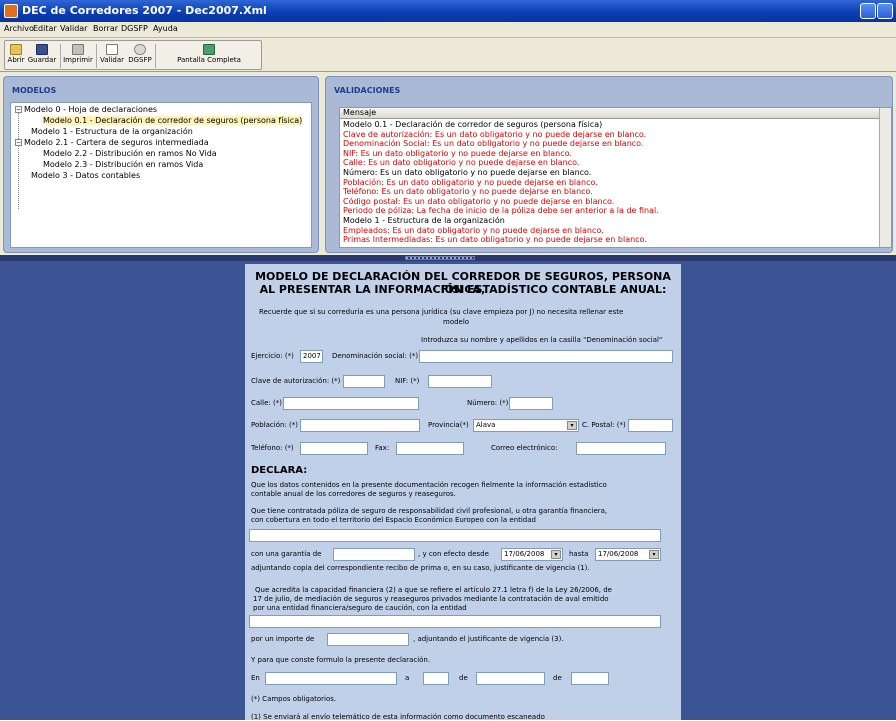 The image size is (896, 721). What do you see at coordinates (334, 448) in the screenshot?
I see `telefono-field` at bounding box center [334, 448].